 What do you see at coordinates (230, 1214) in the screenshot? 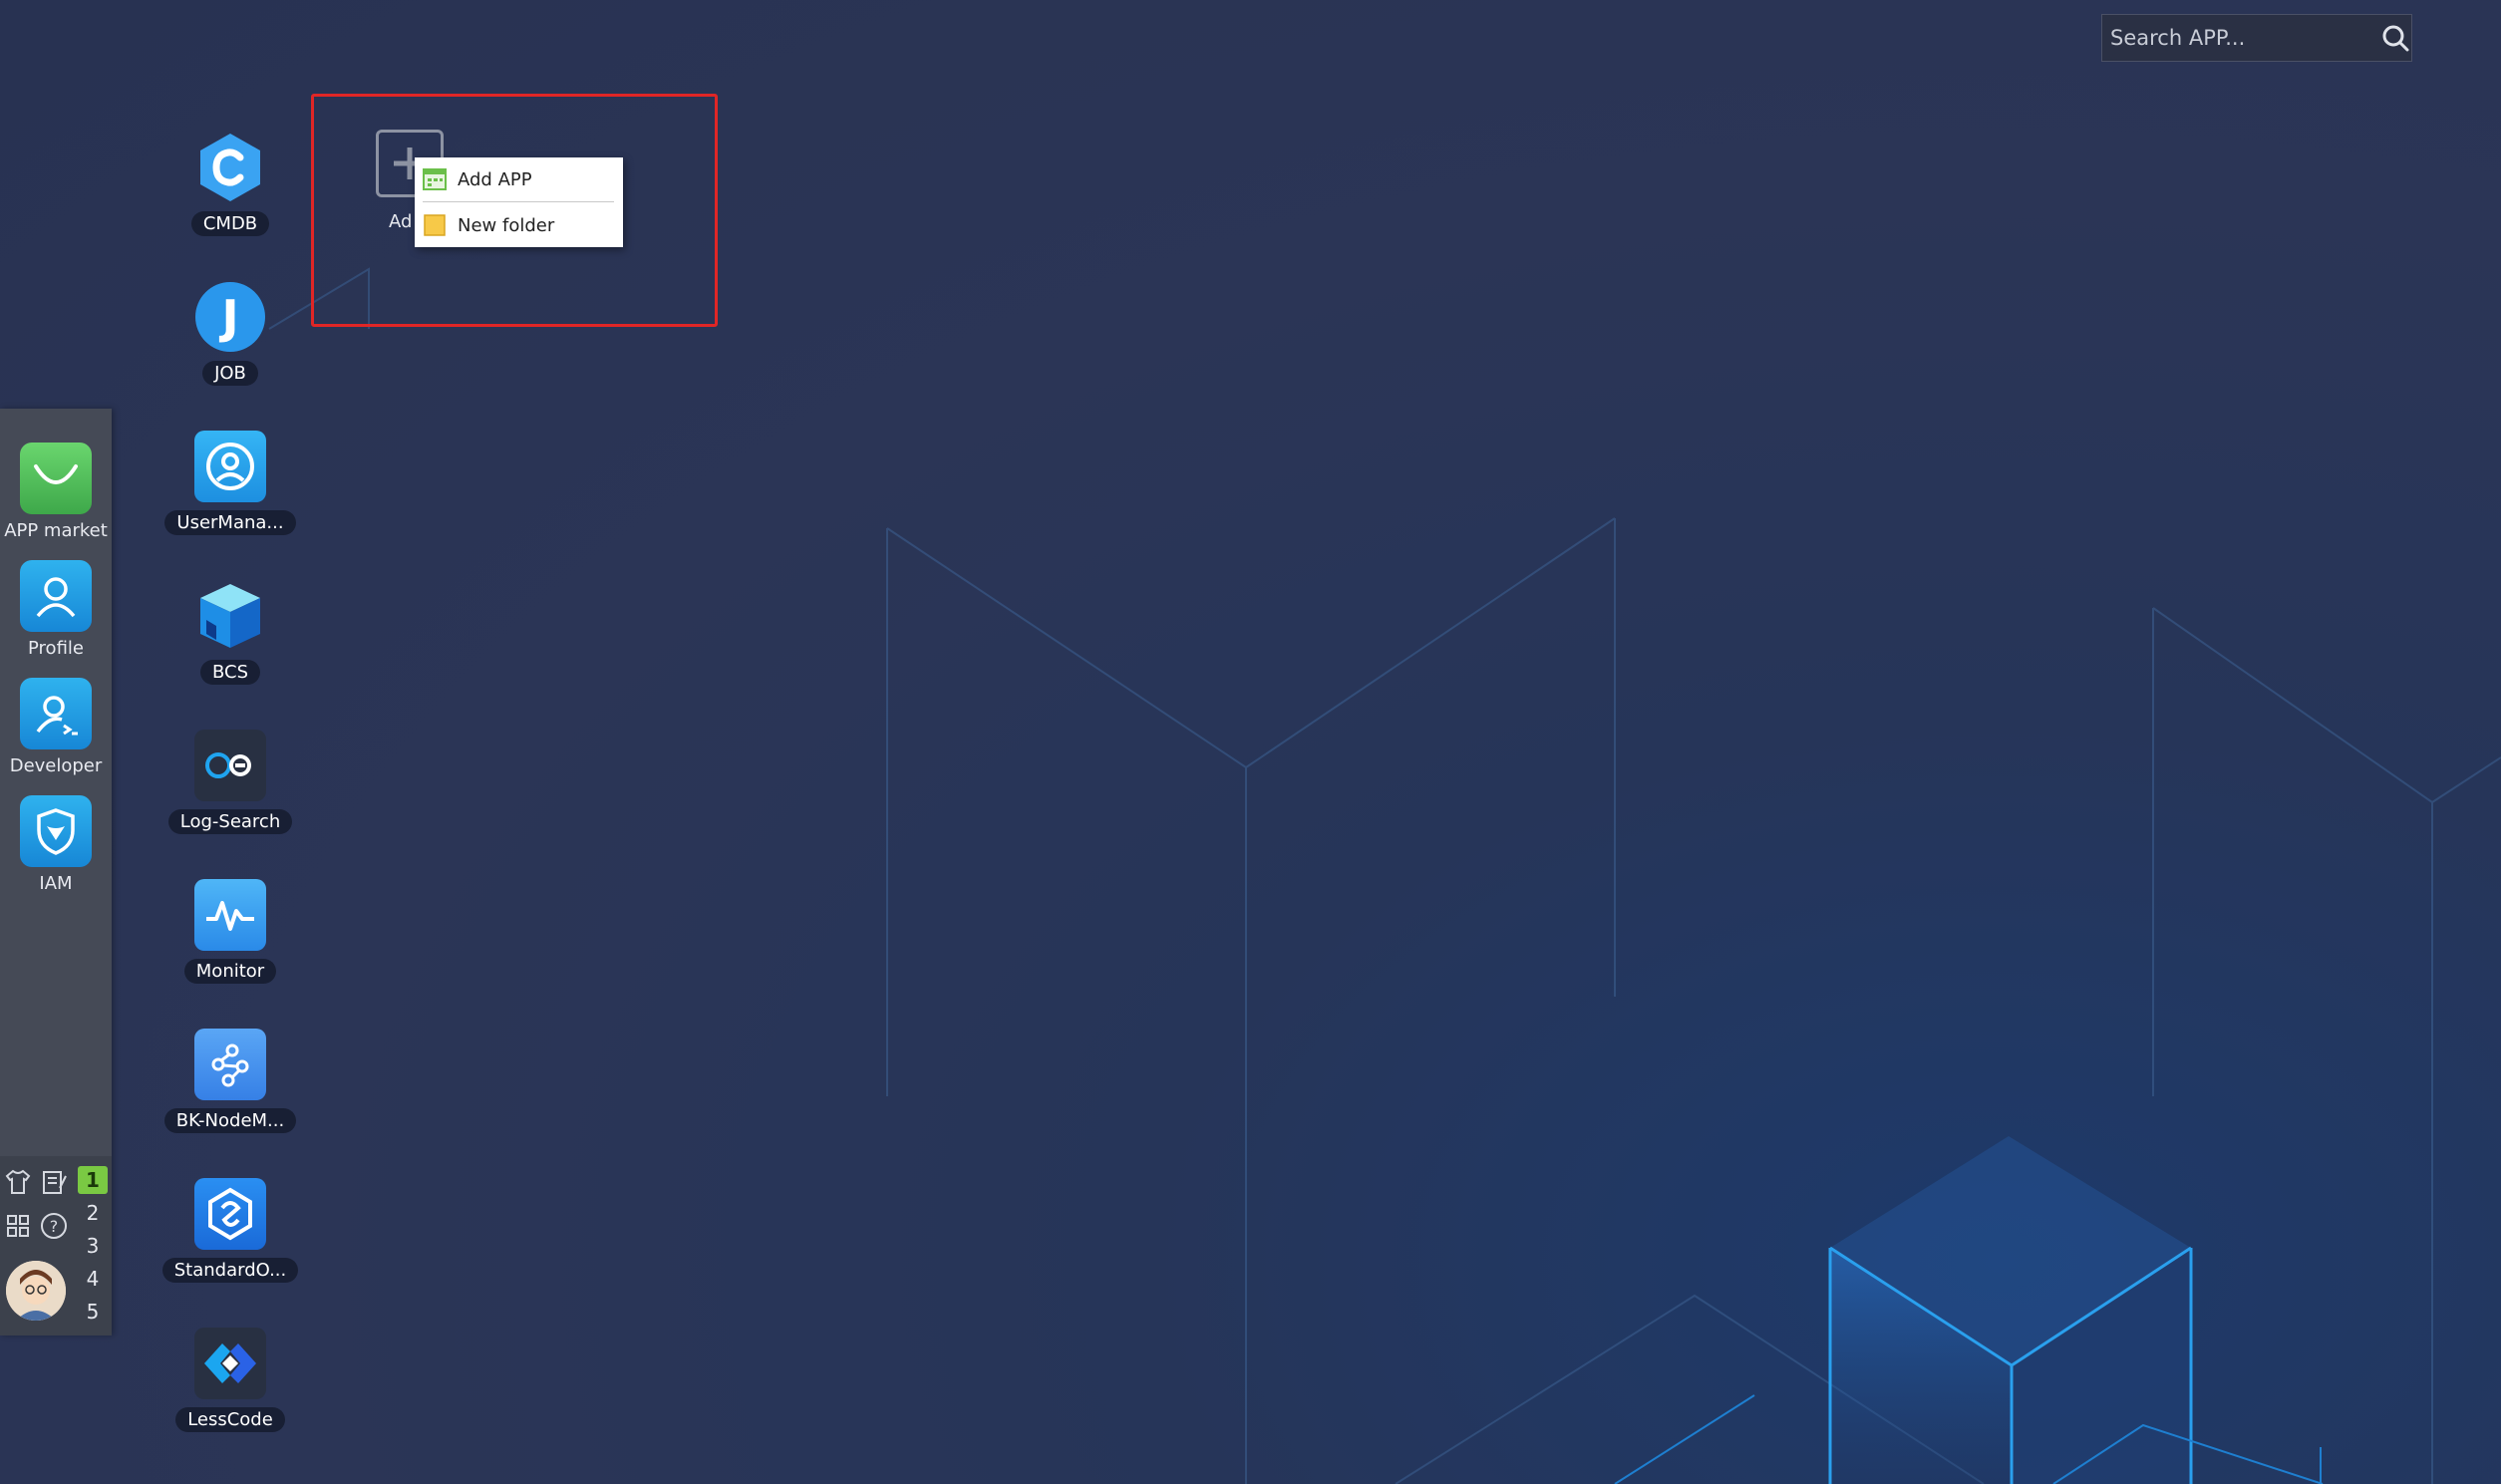
I see `standard-ops-icon` at bounding box center [230, 1214].